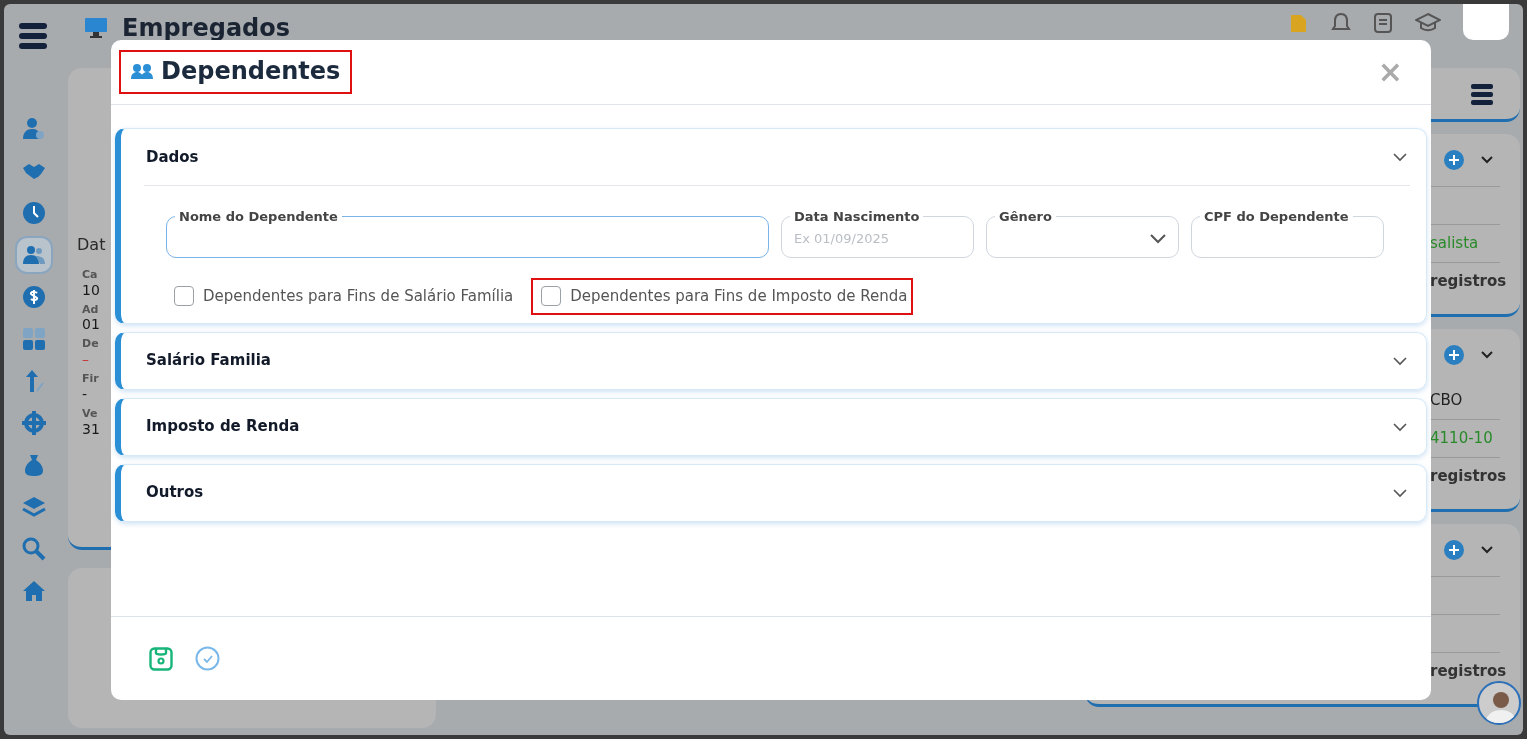 This screenshot has width=1527, height=739. I want to click on field-label: De, so click(90, 345).